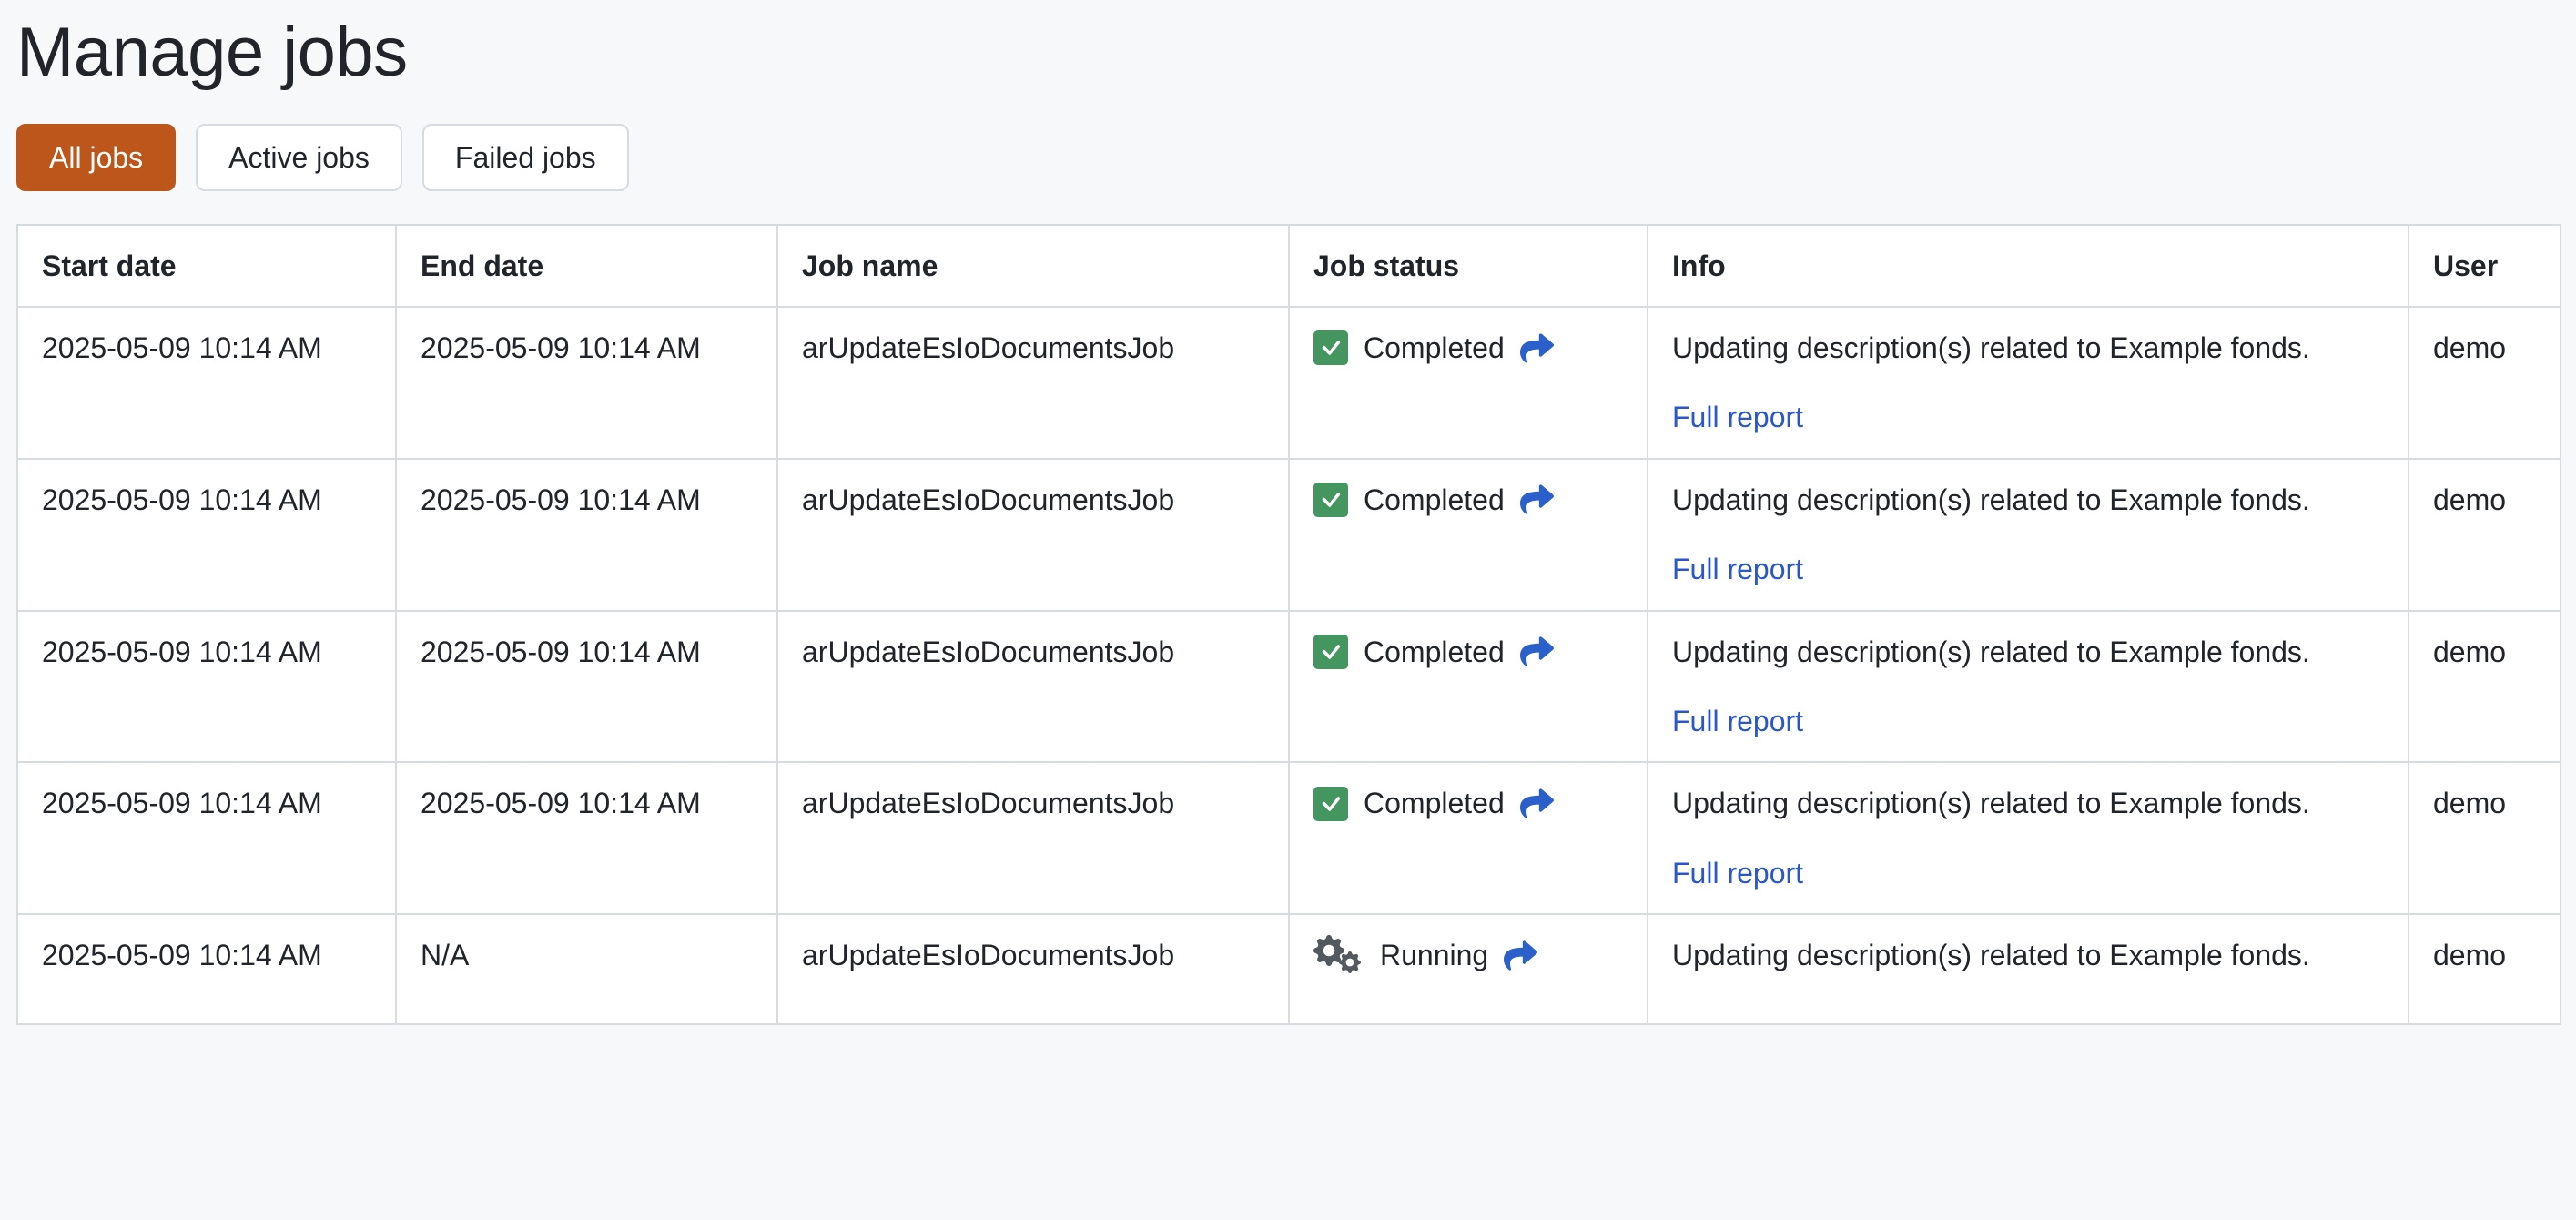  I want to click on filter-button-active-jobs: Active jobs, so click(299, 157).